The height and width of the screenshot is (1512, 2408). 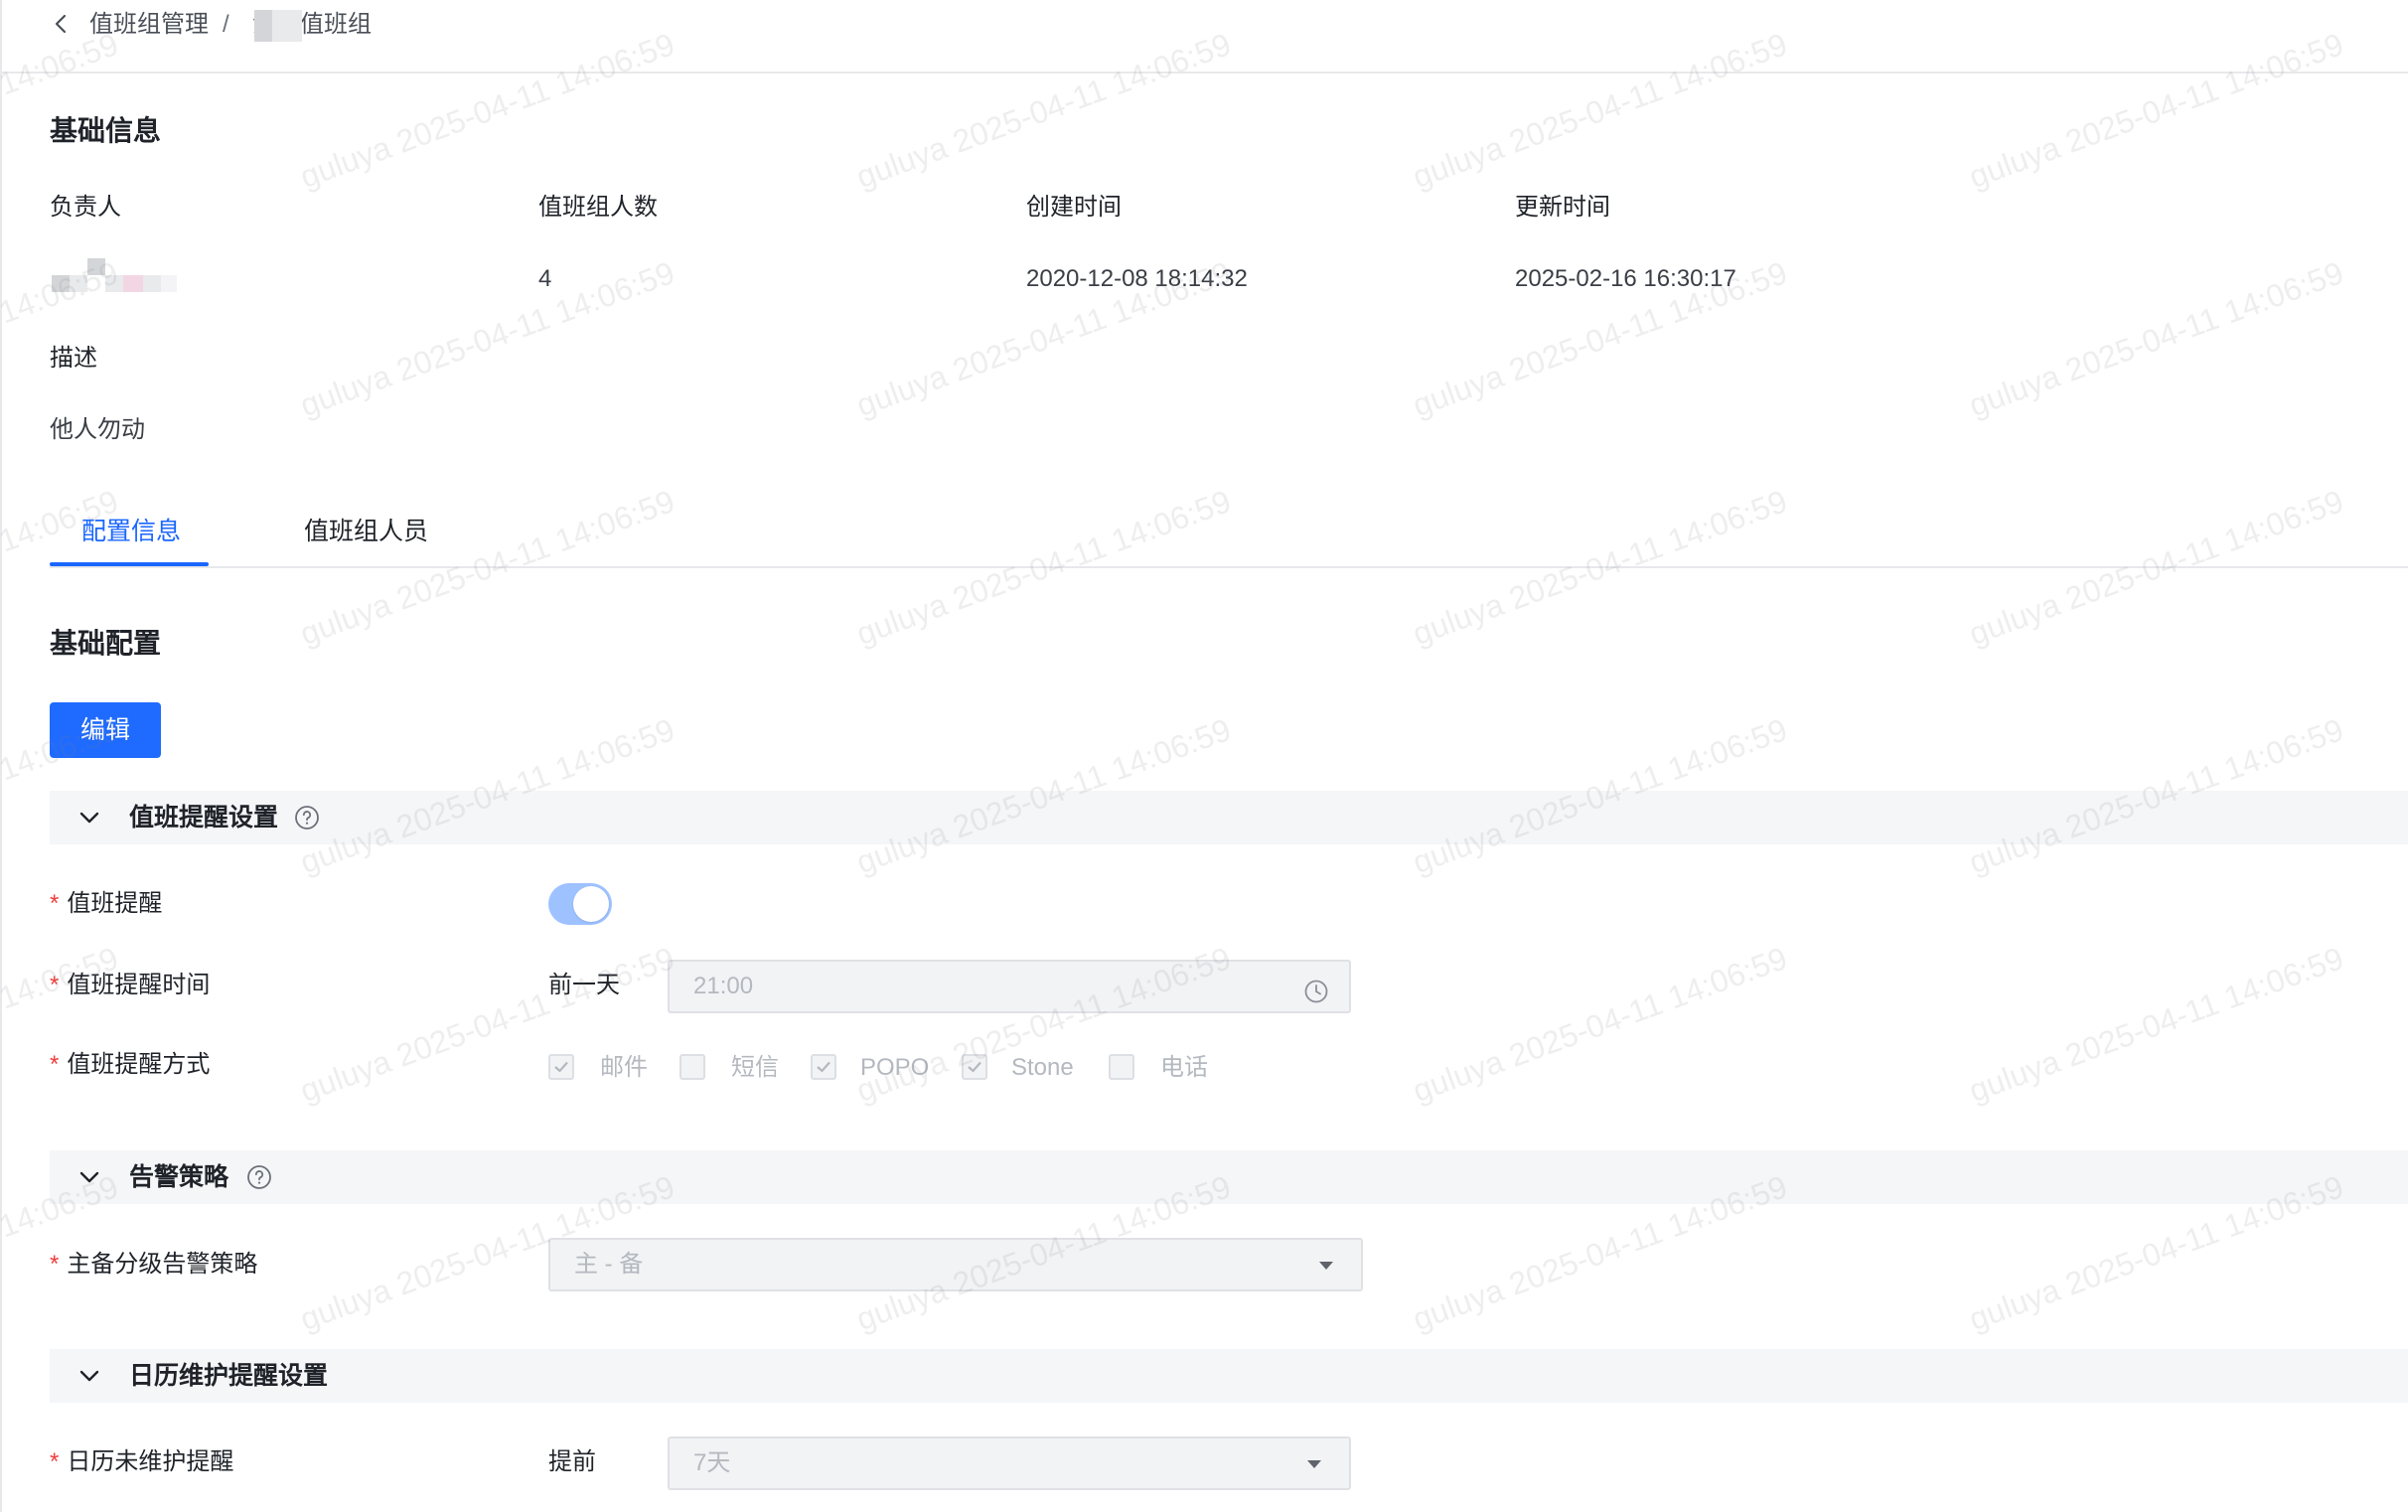 I want to click on breadcrumb-parent: 值班组管理, so click(x=149, y=25).